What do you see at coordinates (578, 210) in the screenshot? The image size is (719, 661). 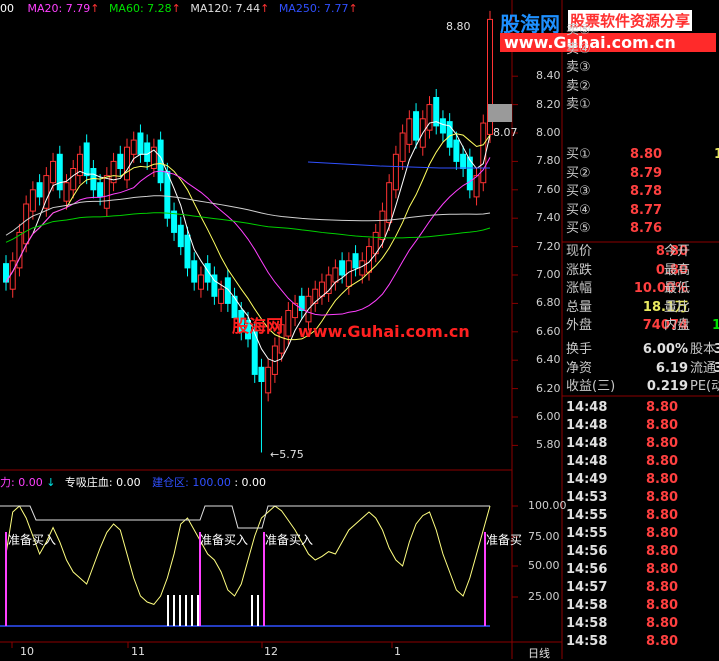 I see `bid-label: 买④` at bounding box center [578, 210].